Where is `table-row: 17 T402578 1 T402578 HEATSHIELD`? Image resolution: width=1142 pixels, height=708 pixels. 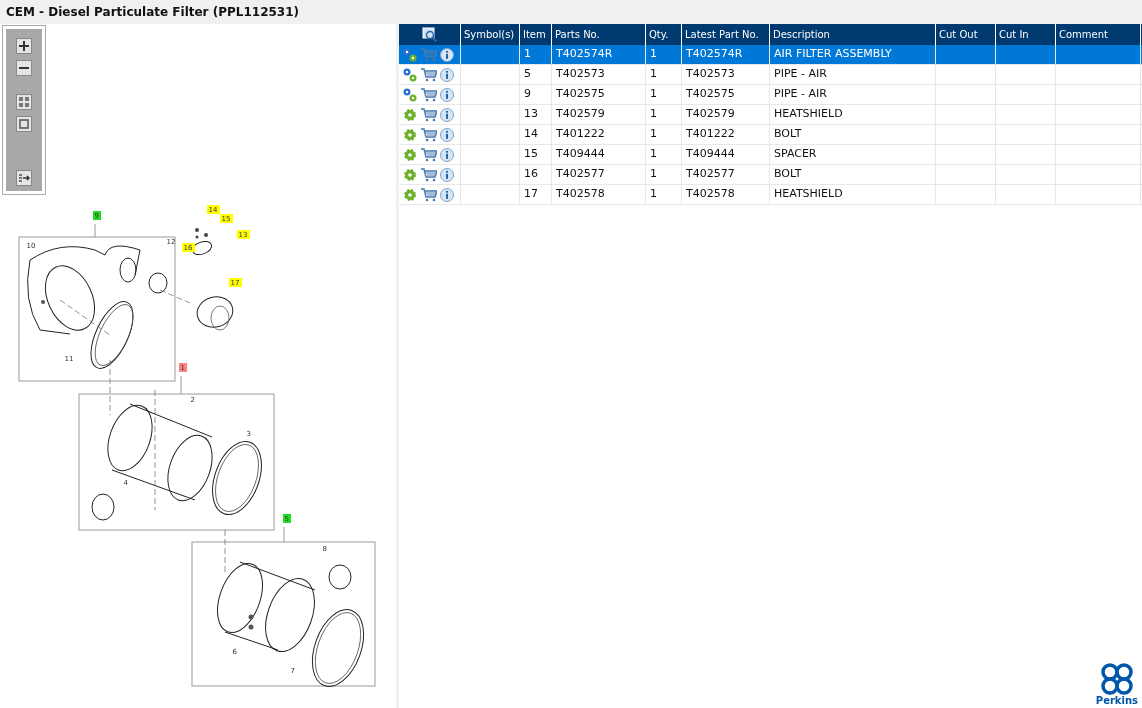
table-row: 17 T402578 1 T402578 HEATSHIELD is located at coordinates (770, 195).